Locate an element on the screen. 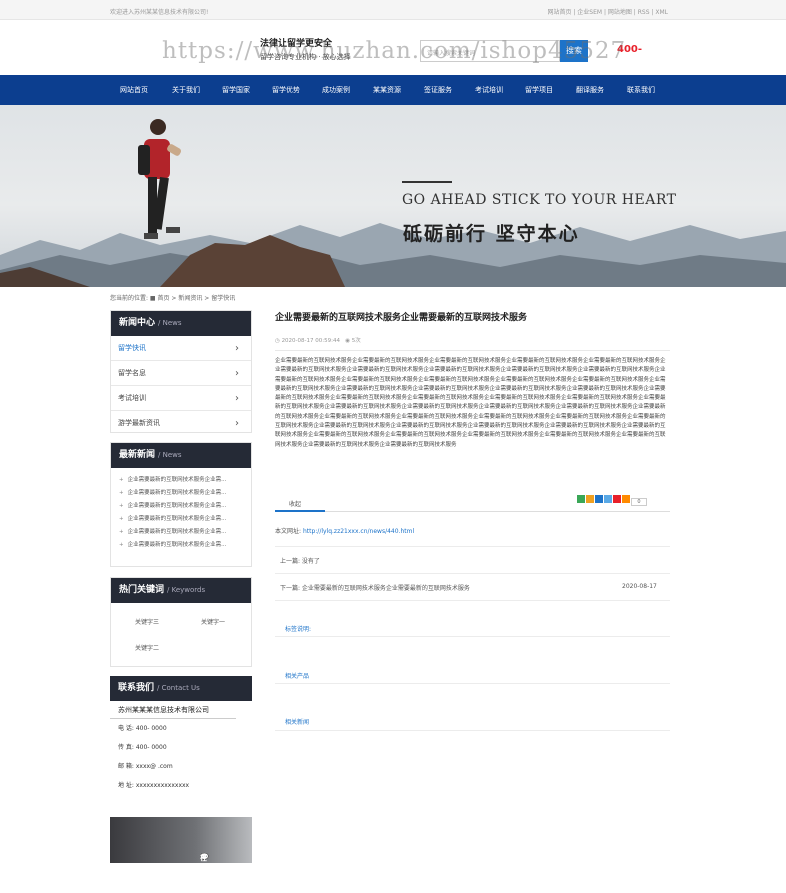 The height and width of the screenshot is (893, 786). next-article-date: 2020-08-17 is located at coordinates (639, 586).